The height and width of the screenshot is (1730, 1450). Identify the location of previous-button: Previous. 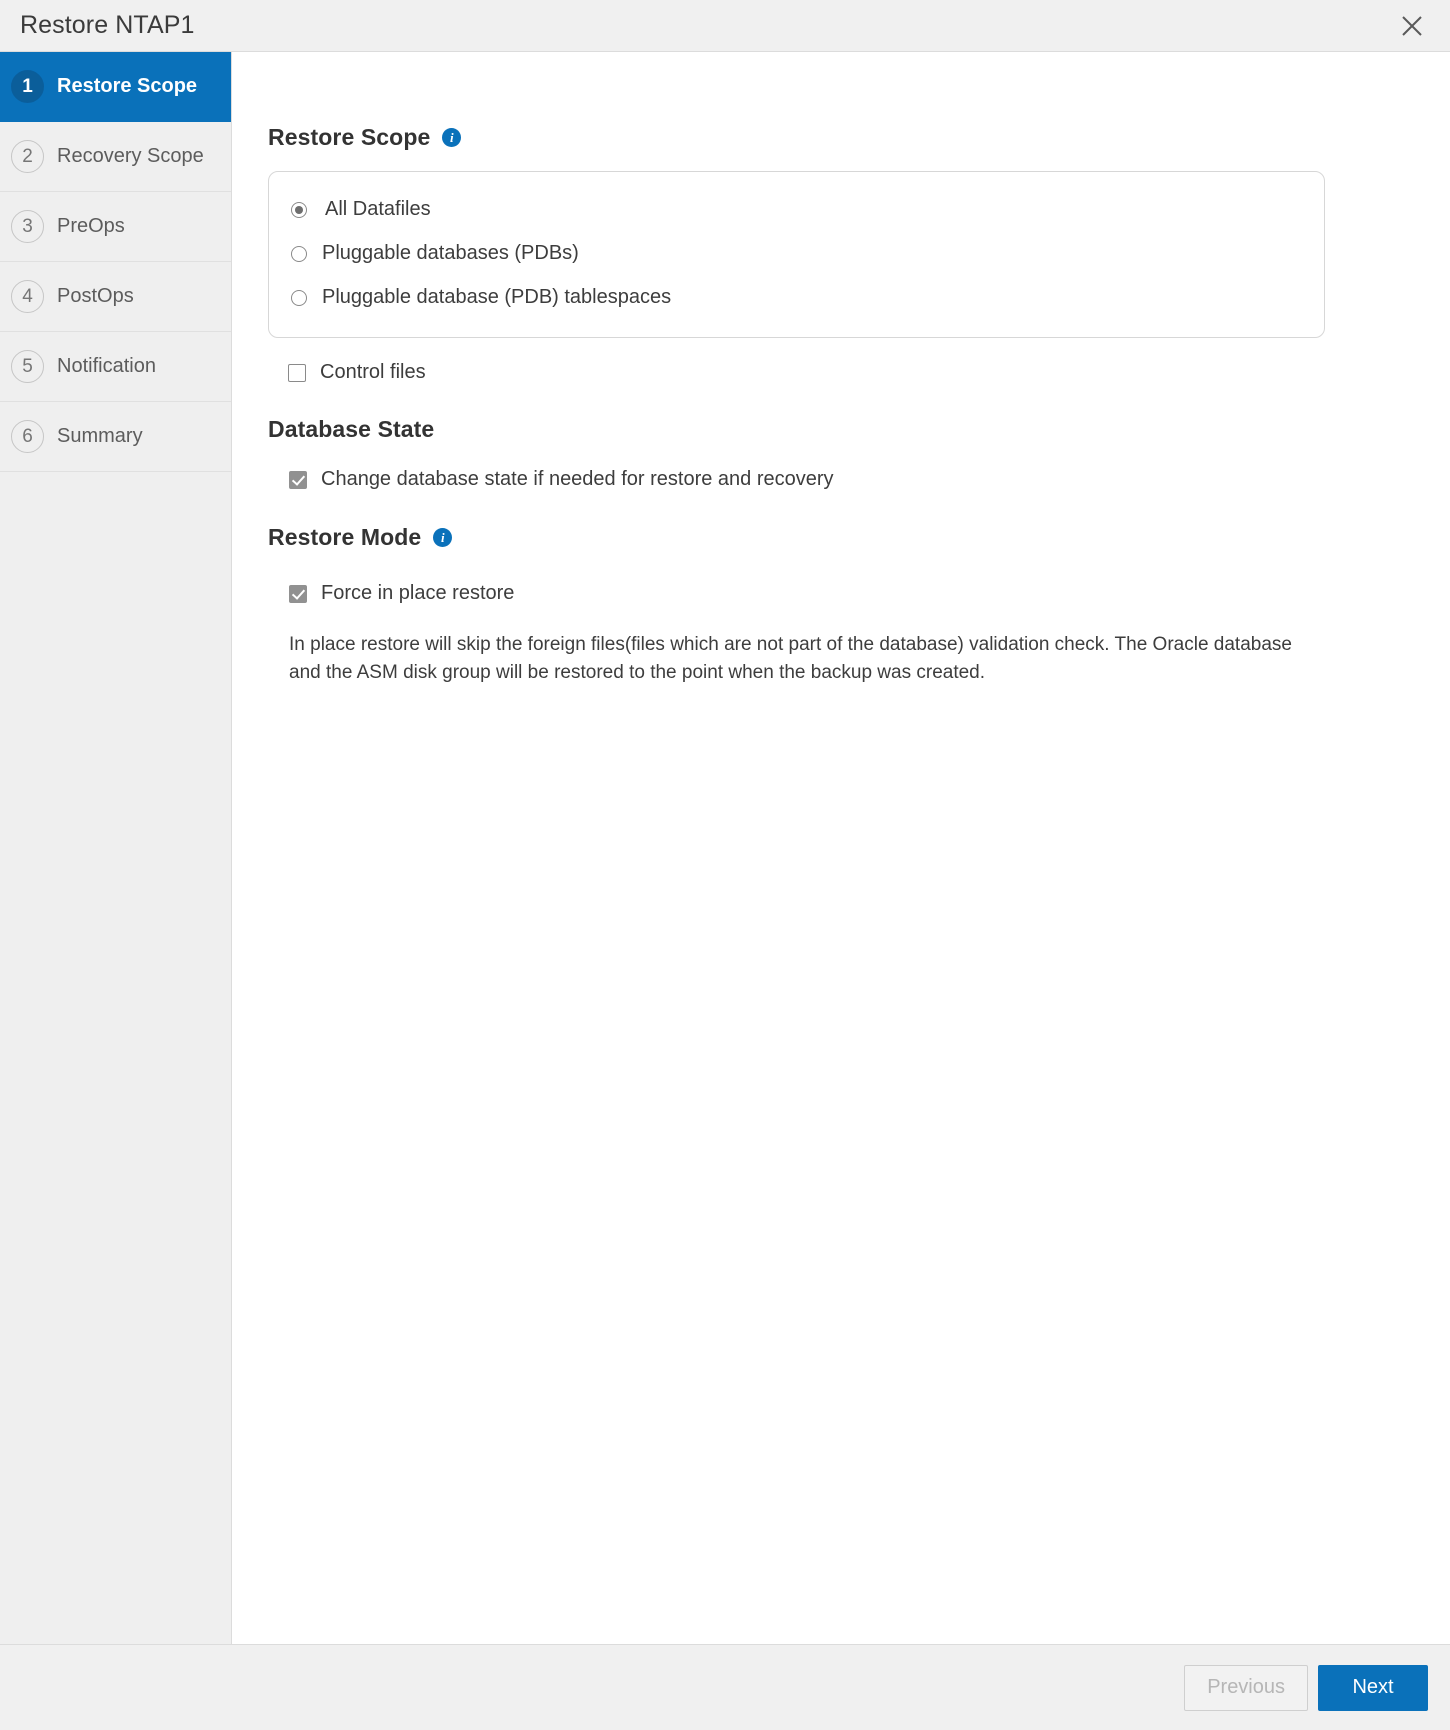
(1246, 1687).